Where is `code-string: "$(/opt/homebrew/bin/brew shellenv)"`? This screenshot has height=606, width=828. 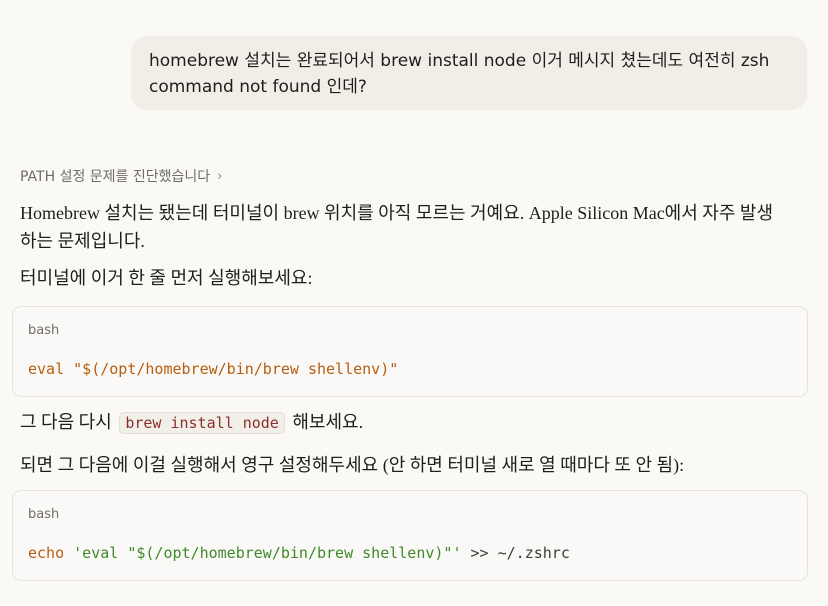
code-string: "$(/opt/homebrew/bin/brew shellenv)" is located at coordinates (236, 369).